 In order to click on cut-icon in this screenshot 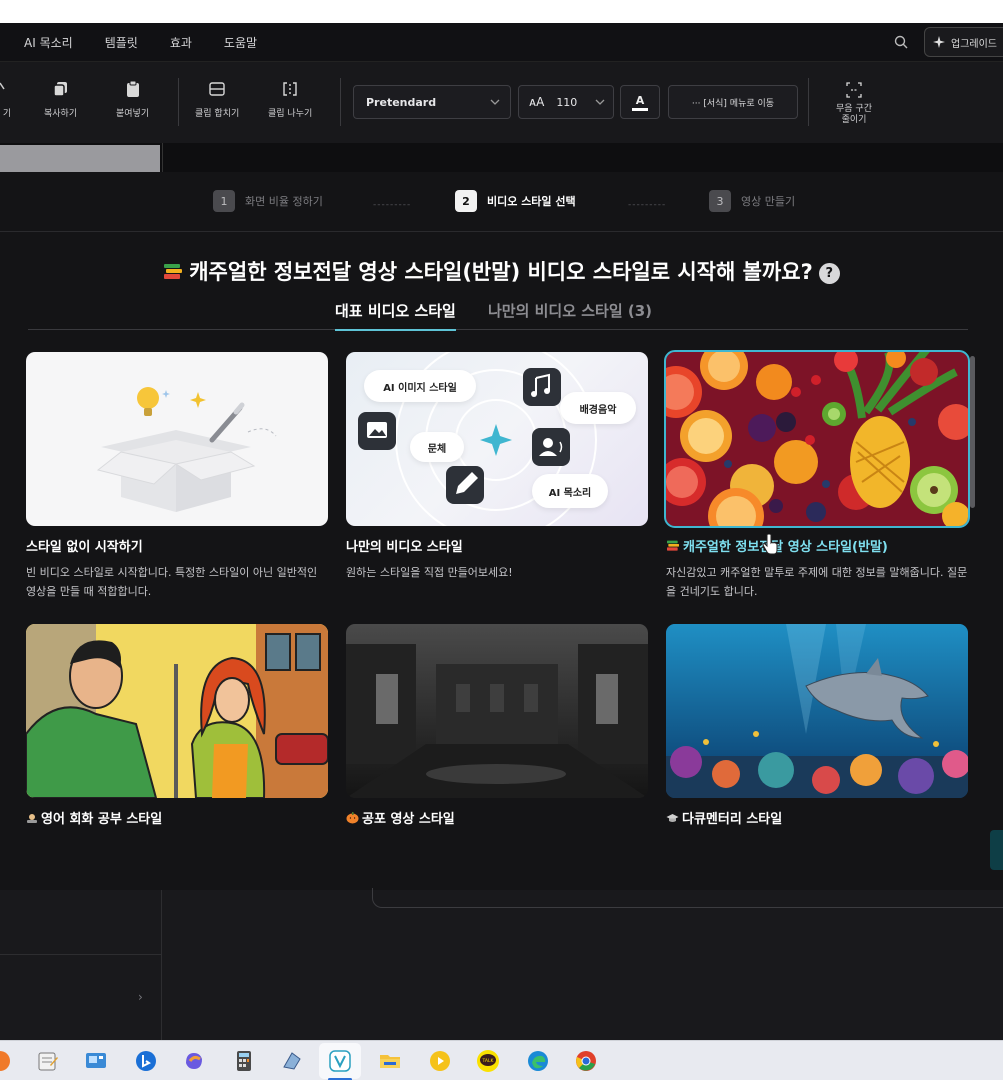, I will do `click(2, 86)`.